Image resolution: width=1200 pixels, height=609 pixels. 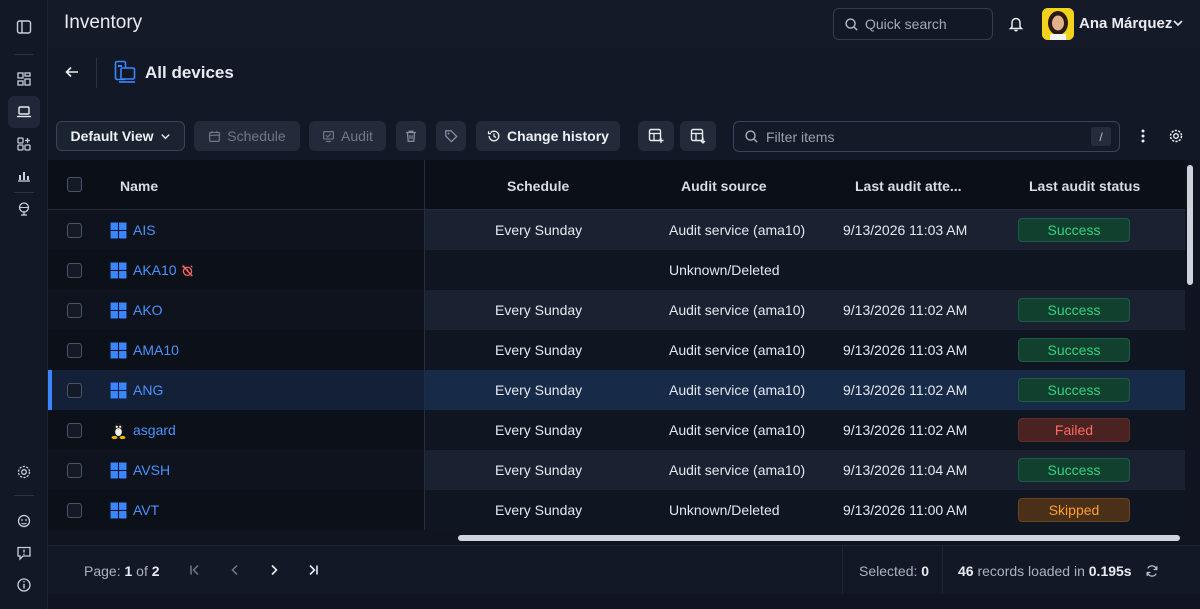 What do you see at coordinates (148, 310) in the screenshot?
I see `device-name-link: AKO` at bounding box center [148, 310].